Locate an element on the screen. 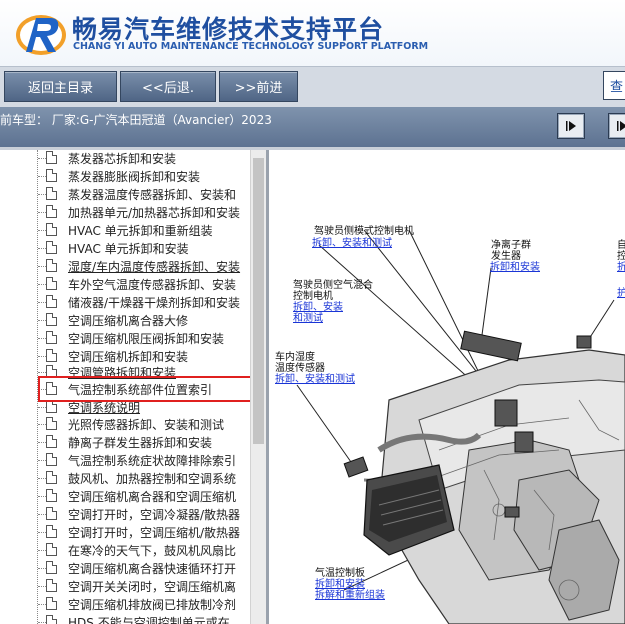 The width and height of the screenshot is (625, 624). driver-mode-motor-label: 驾驶员侧模式控制电机 is located at coordinates (364, 231).